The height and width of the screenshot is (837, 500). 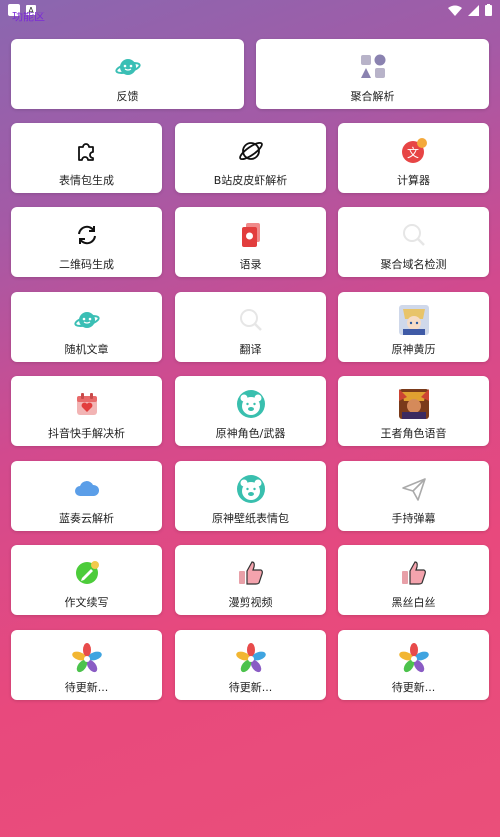 What do you see at coordinates (413, 320) in the screenshot?
I see `anime-avatar-icon` at bounding box center [413, 320].